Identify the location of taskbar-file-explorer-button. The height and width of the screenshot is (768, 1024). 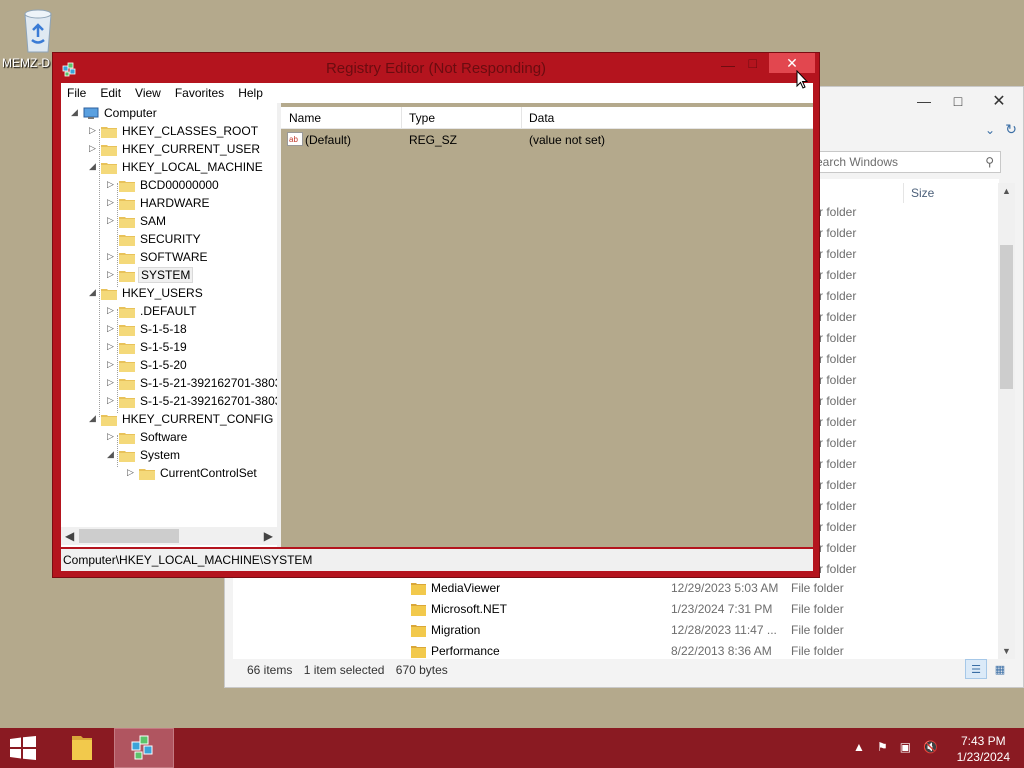
(82, 748).